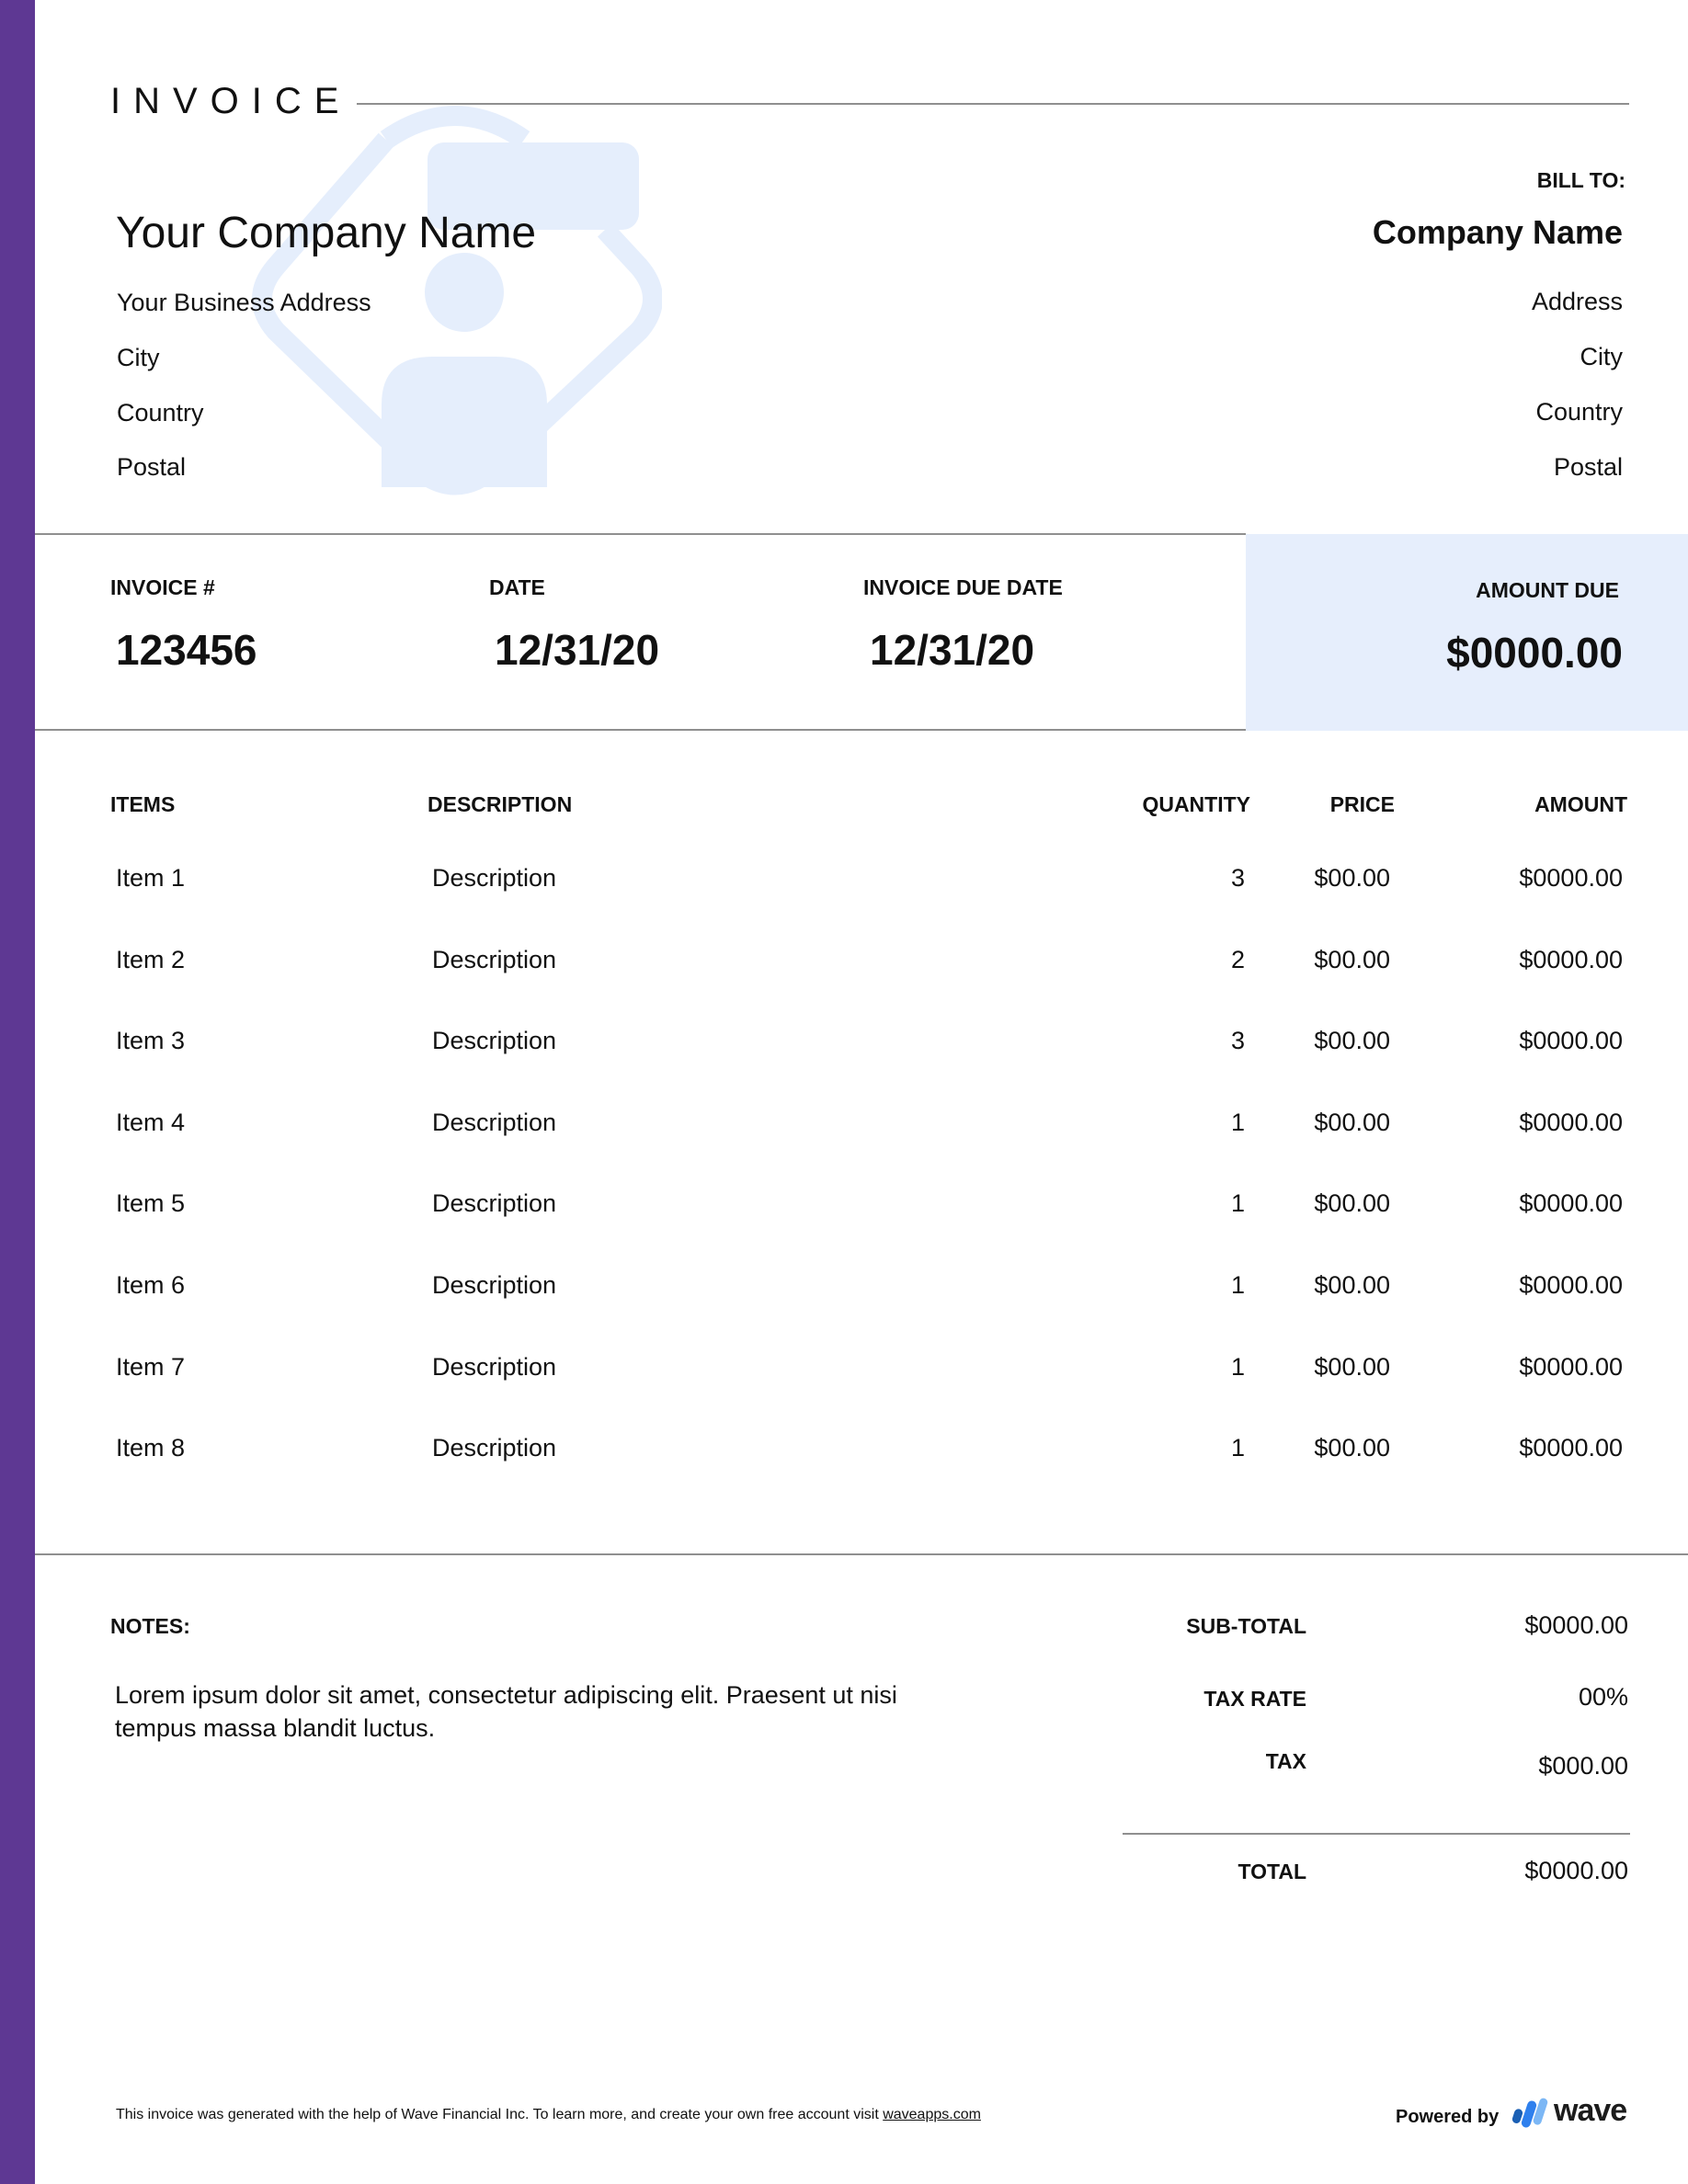 Image resolution: width=1688 pixels, height=2184 pixels. Describe the element at coordinates (501, 804) in the screenshot. I see `column-header-description: DESCRIPTION` at that location.